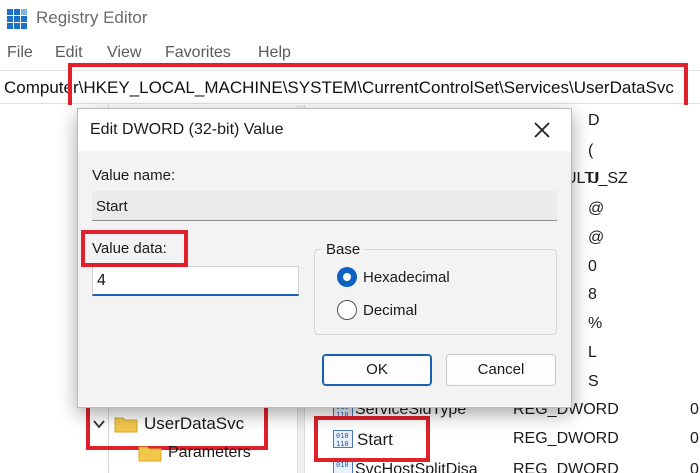 The width and height of the screenshot is (700, 473). What do you see at coordinates (390, 310) in the screenshot?
I see `radio-decimal-label: Decimal` at bounding box center [390, 310].